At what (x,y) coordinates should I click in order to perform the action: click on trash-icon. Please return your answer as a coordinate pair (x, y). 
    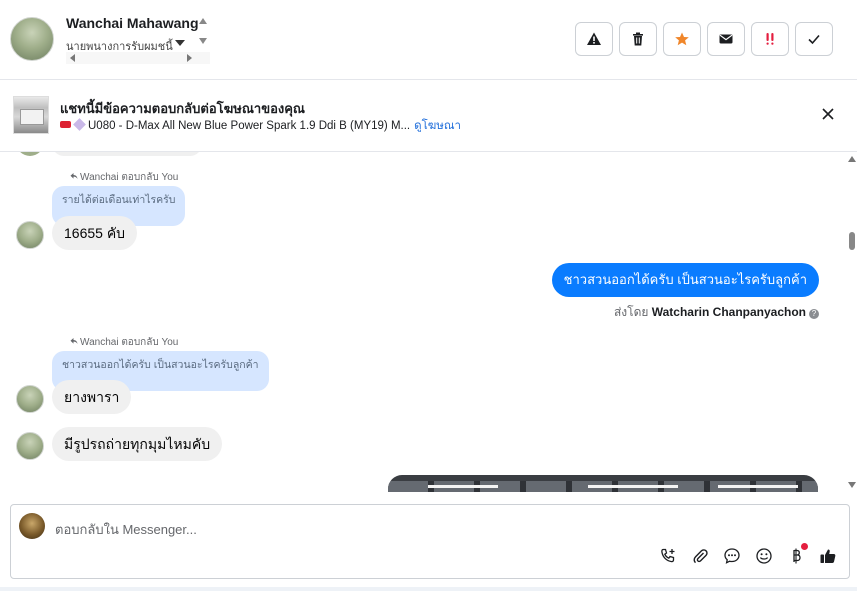
    Looking at the image, I should click on (638, 39).